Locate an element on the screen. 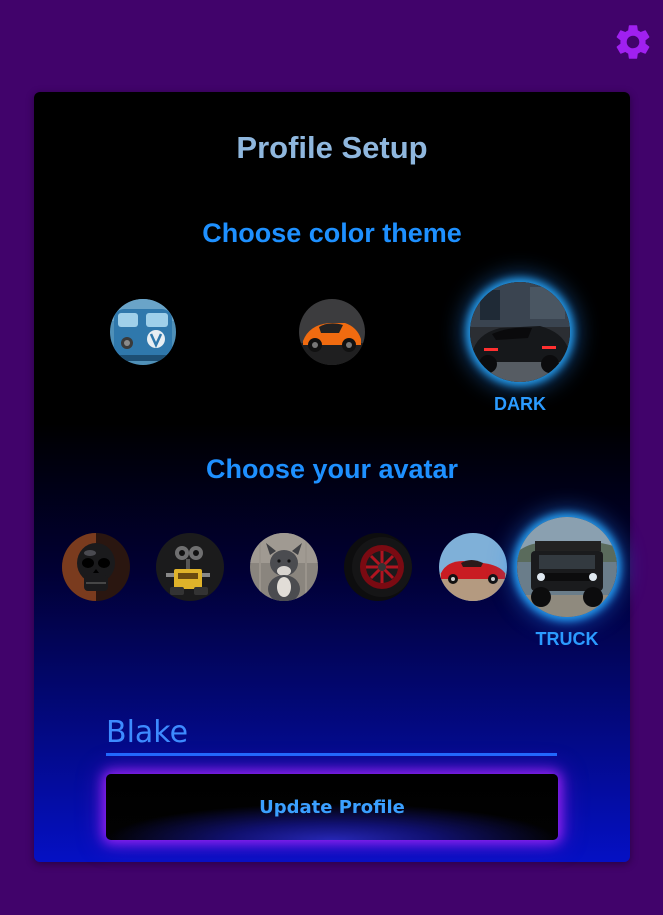 Image resolution: width=663 pixels, height=915 pixels. blue-vw-bus-thumbnail is located at coordinates (143, 332).